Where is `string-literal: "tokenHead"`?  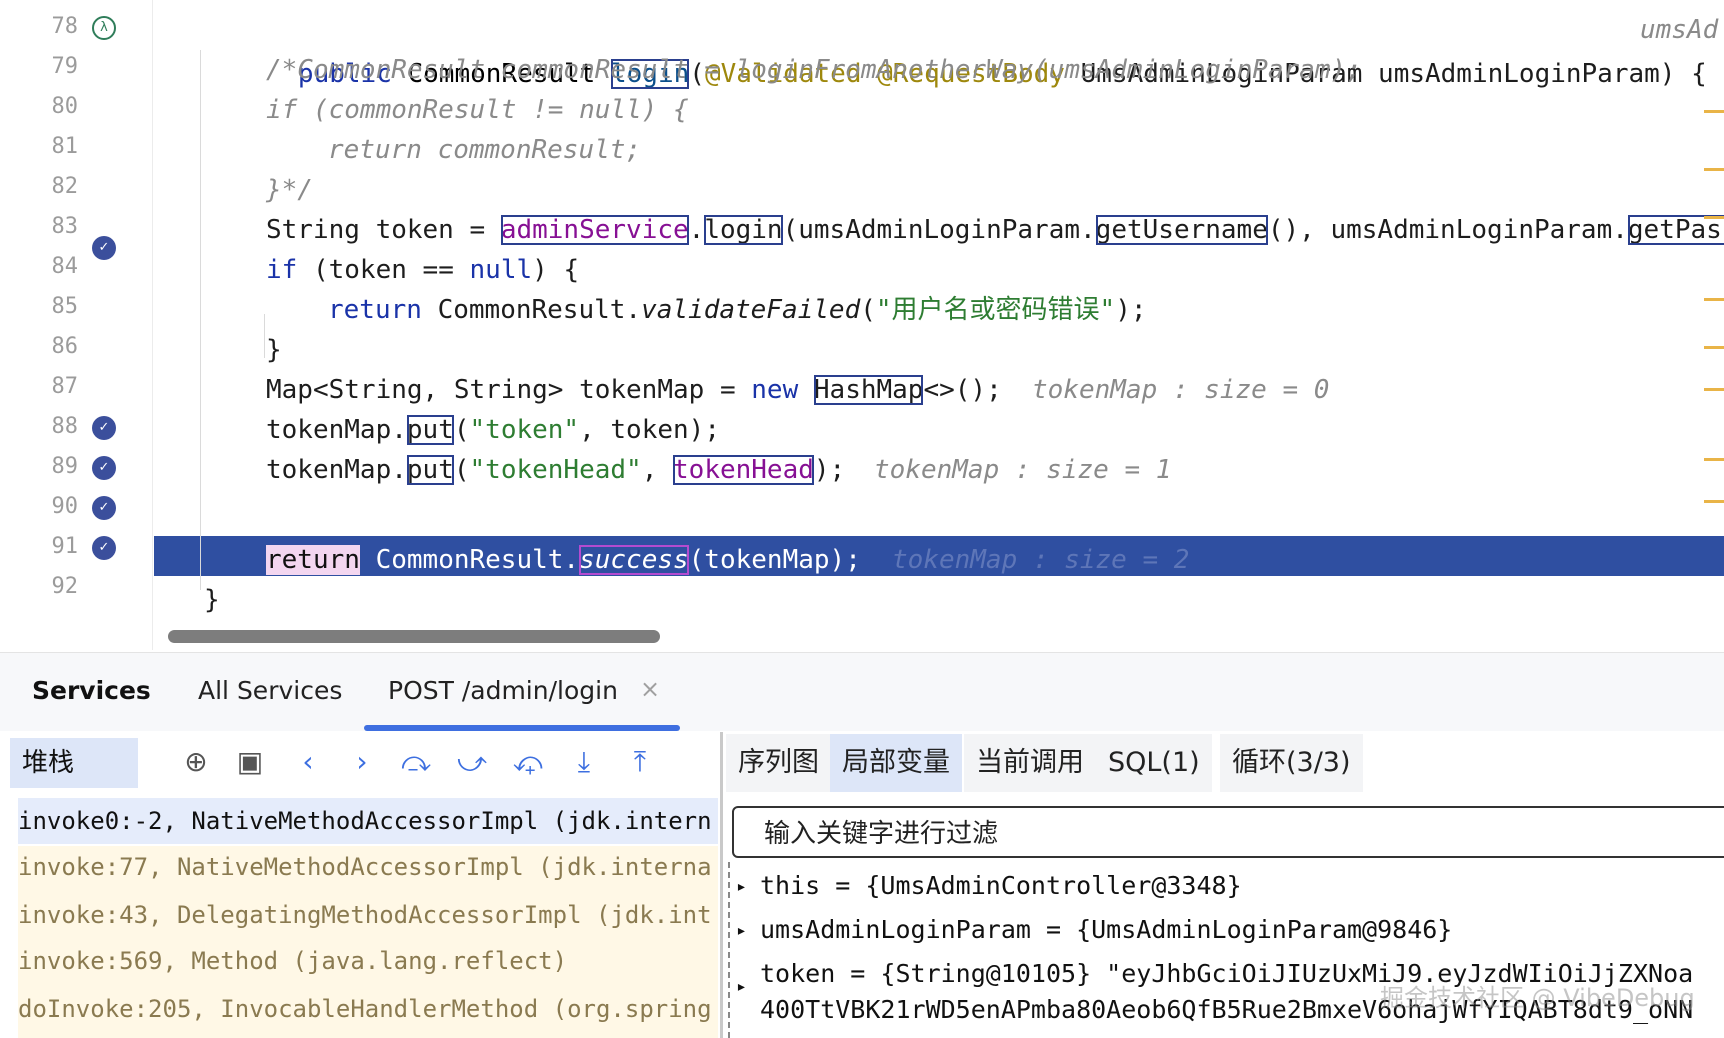
string-literal: "tokenHead" is located at coordinates (555, 470).